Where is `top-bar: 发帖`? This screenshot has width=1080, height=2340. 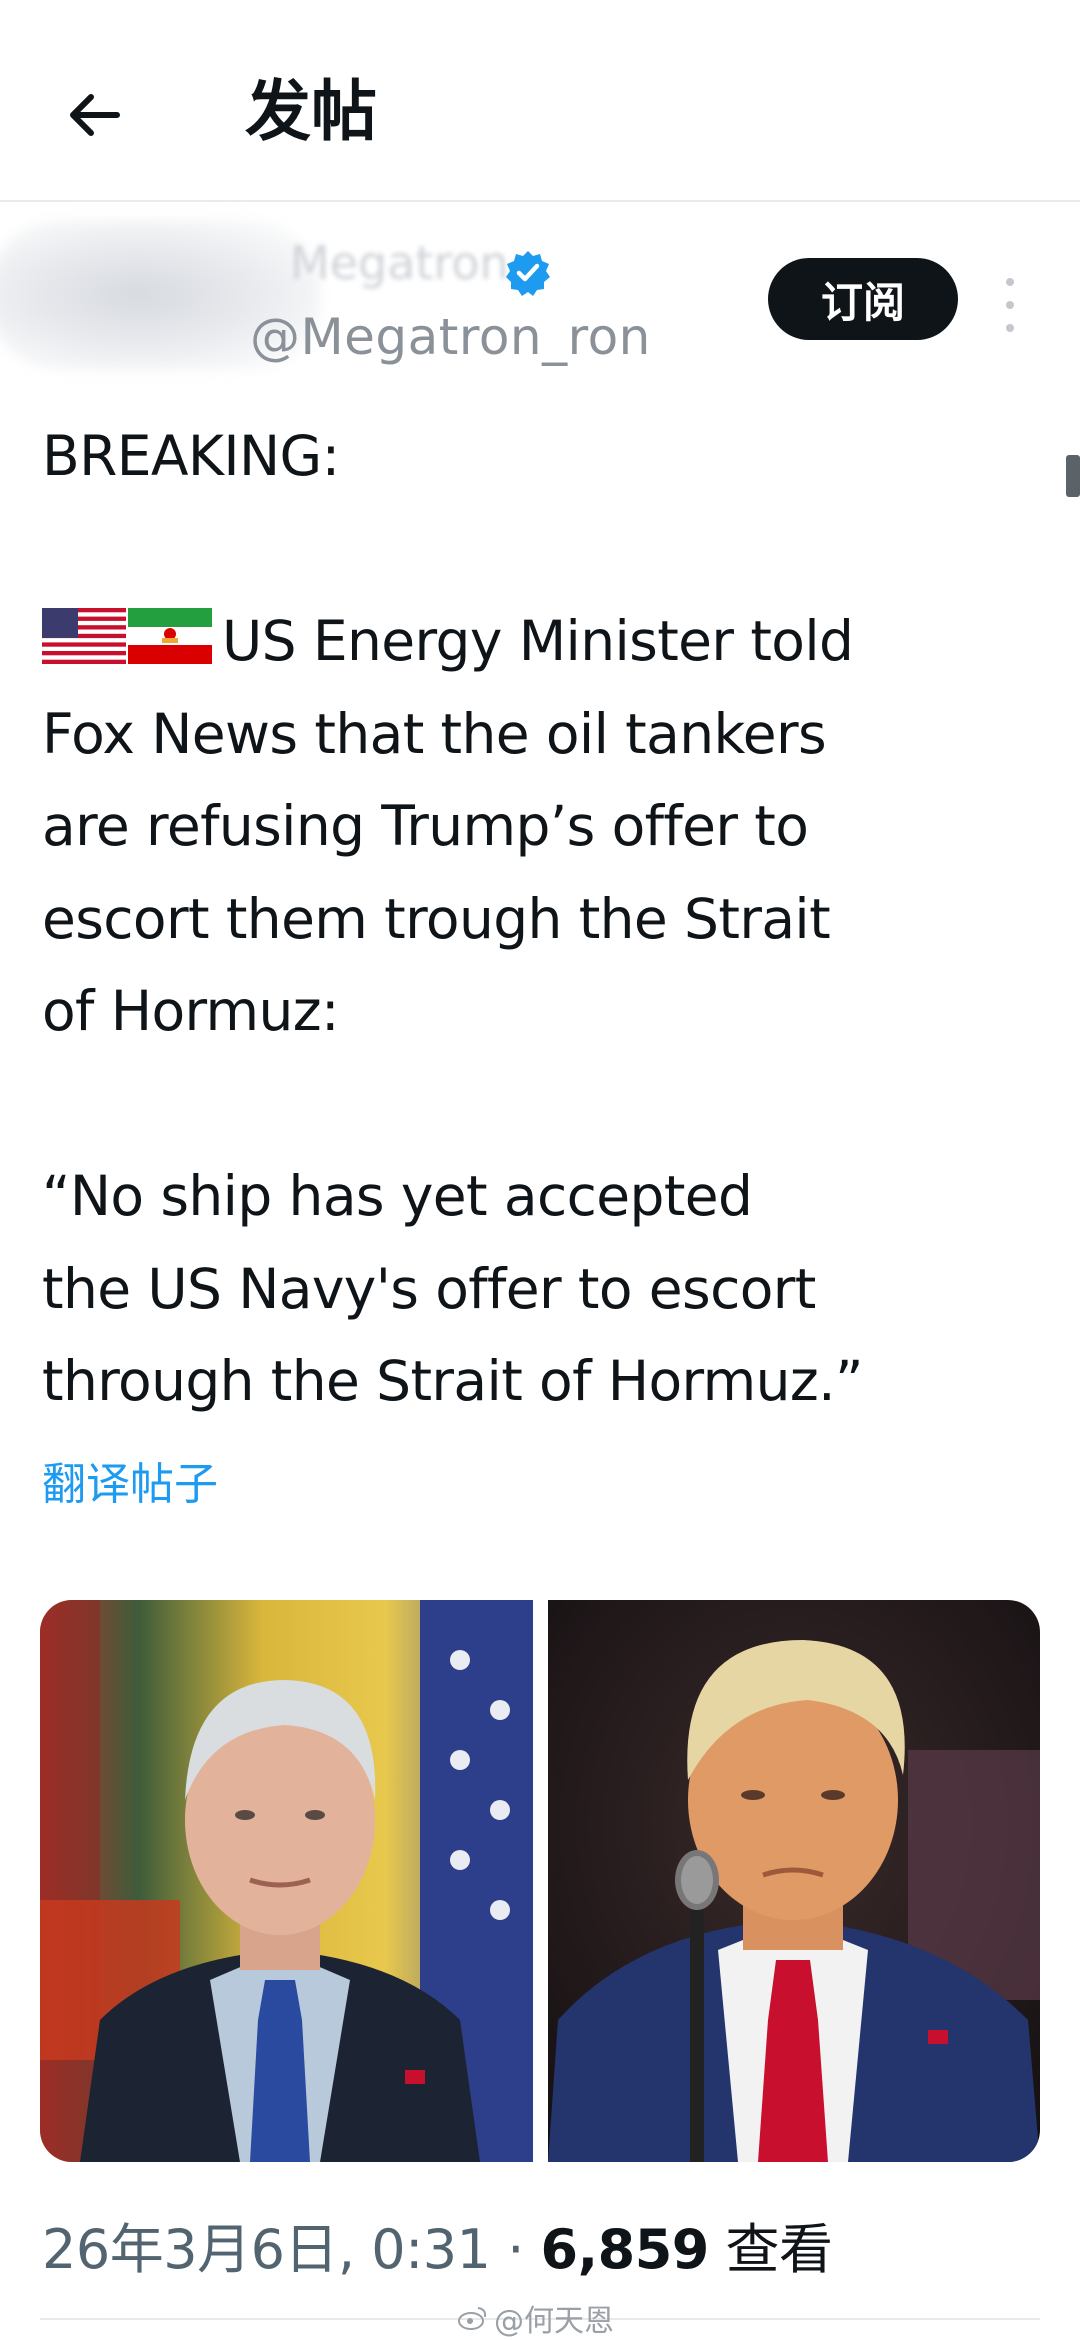 top-bar: 发帖 is located at coordinates (540, 101).